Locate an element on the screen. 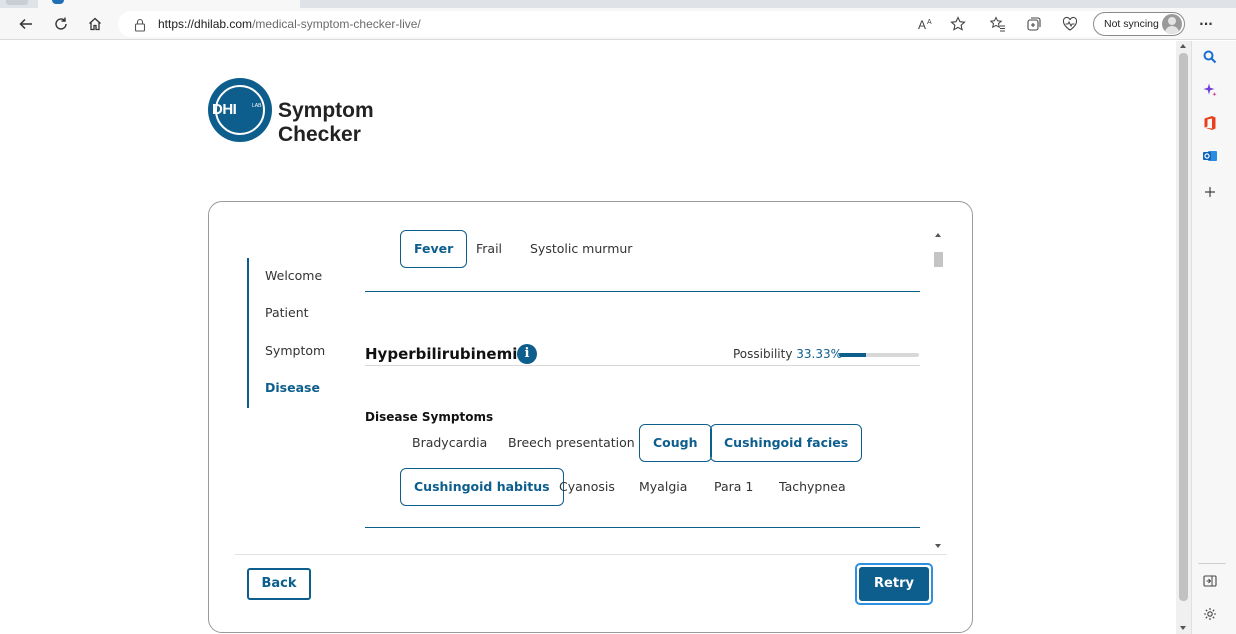 This screenshot has width=1236, height=634. symptom-chip-para-1: Para 1 is located at coordinates (733, 487).